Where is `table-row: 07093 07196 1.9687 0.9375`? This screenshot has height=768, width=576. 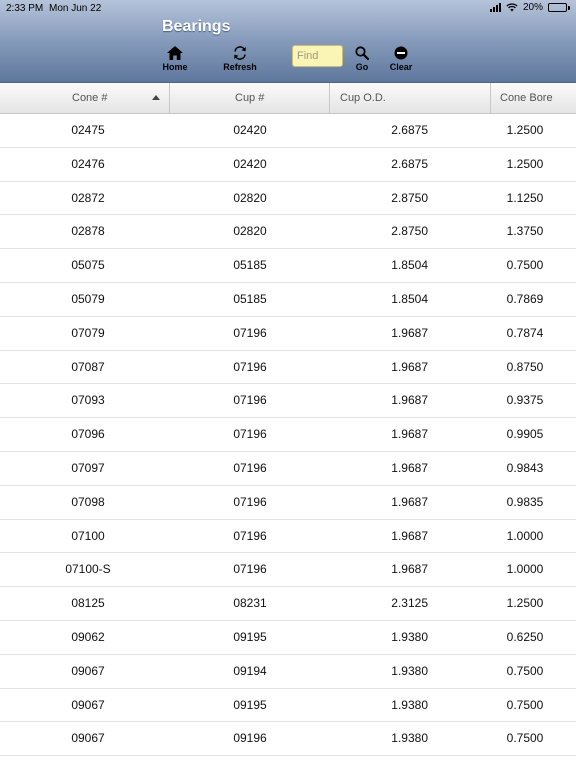 table-row: 07093 07196 1.9687 0.9375 is located at coordinates (288, 401).